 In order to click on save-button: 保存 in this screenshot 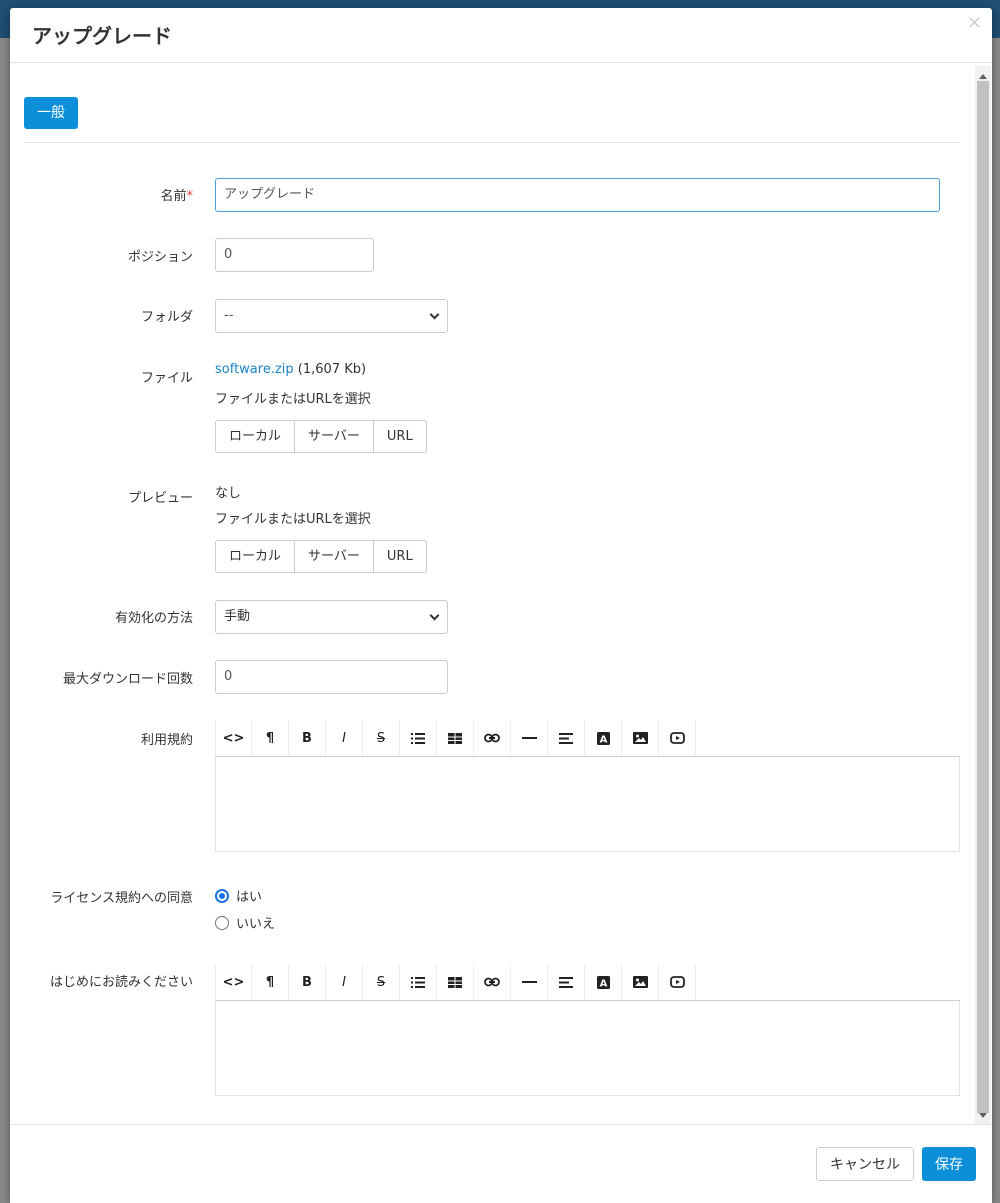, I will do `click(949, 1164)`.